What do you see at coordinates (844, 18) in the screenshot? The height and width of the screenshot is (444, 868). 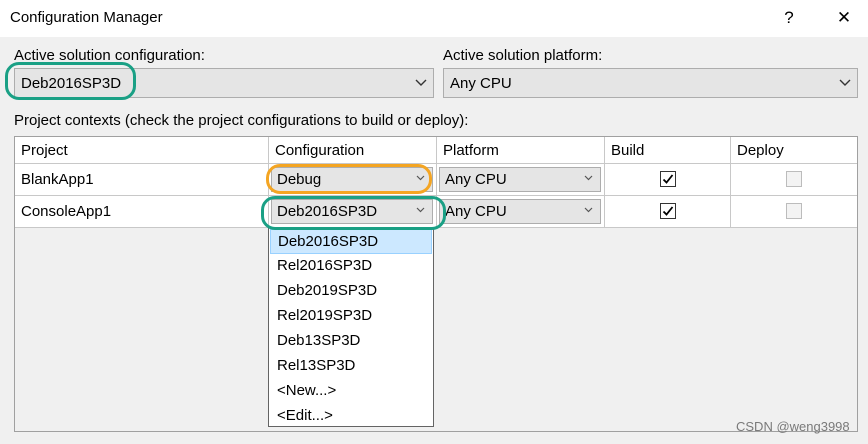 I see `close-button: ✕` at bounding box center [844, 18].